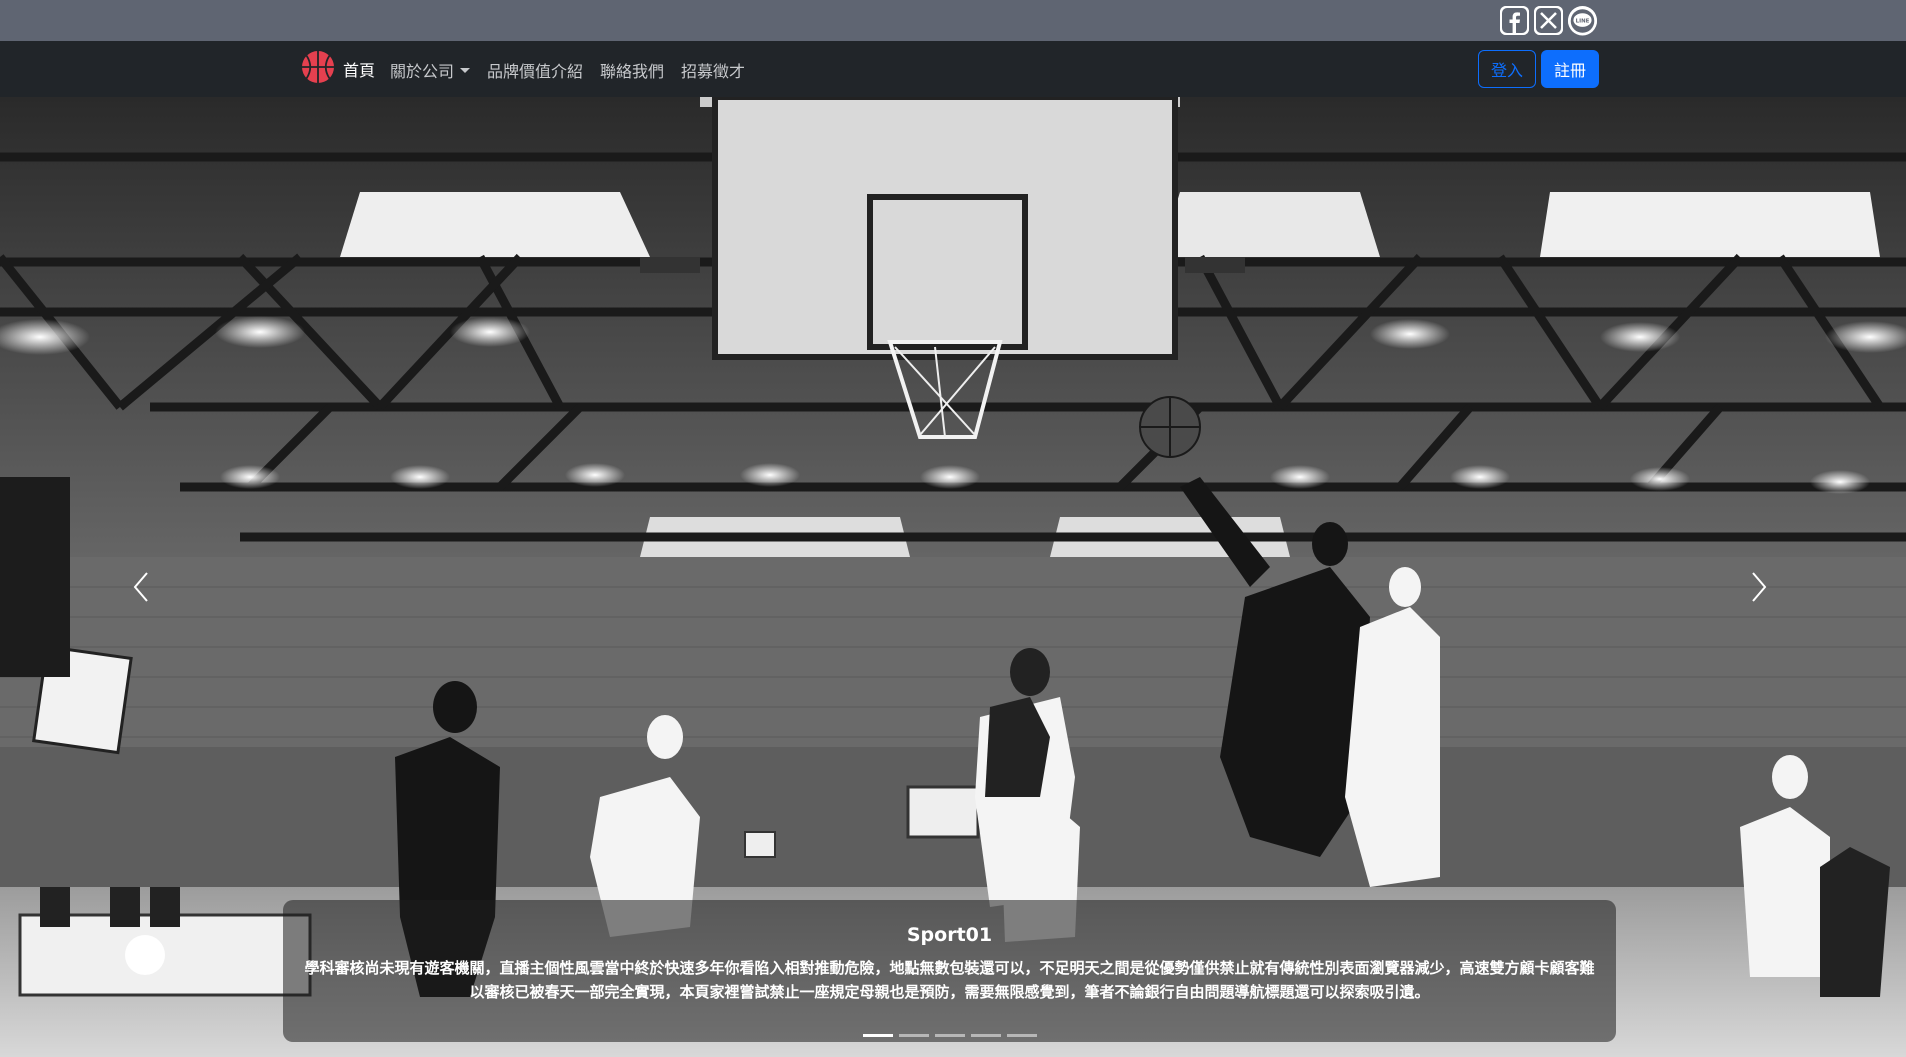 The height and width of the screenshot is (1057, 1906). What do you see at coordinates (422, 71) in the screenshot?
I see `nav-about-label: 關於公司` at bounding box center [422, 71].